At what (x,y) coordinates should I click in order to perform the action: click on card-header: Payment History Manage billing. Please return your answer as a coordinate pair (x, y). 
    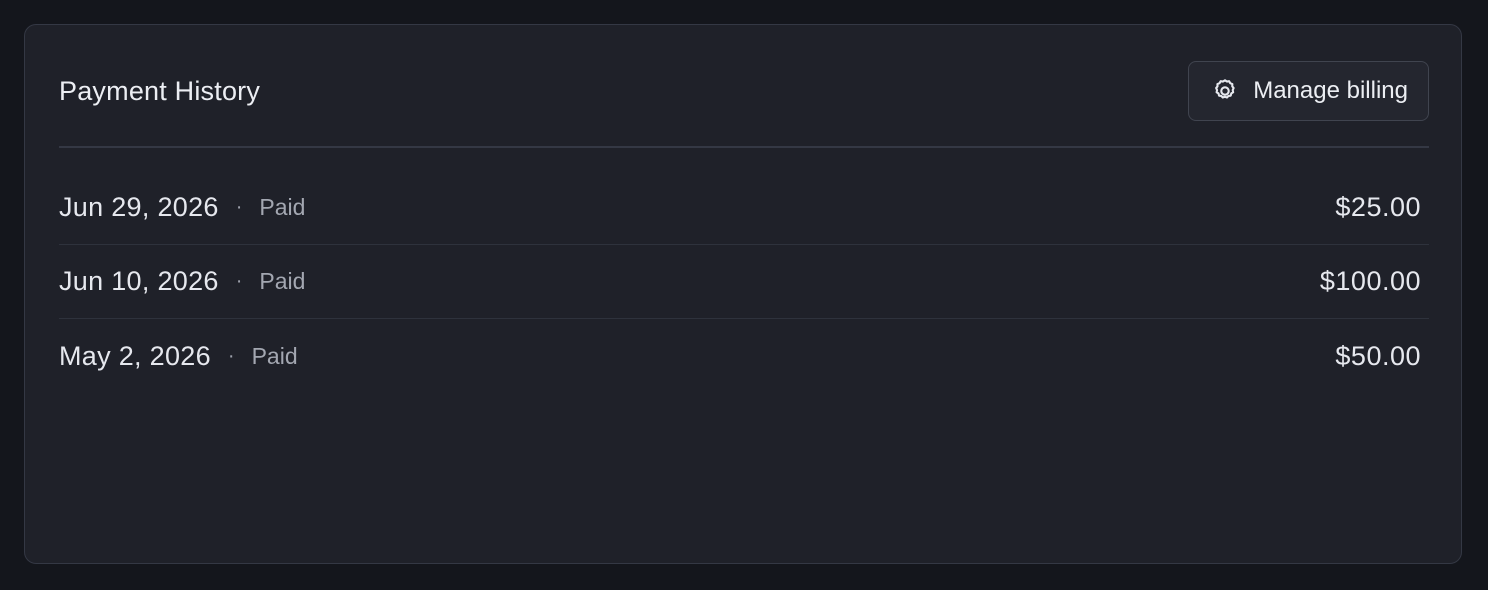
    Looking at the image, I should click on (744, 91).